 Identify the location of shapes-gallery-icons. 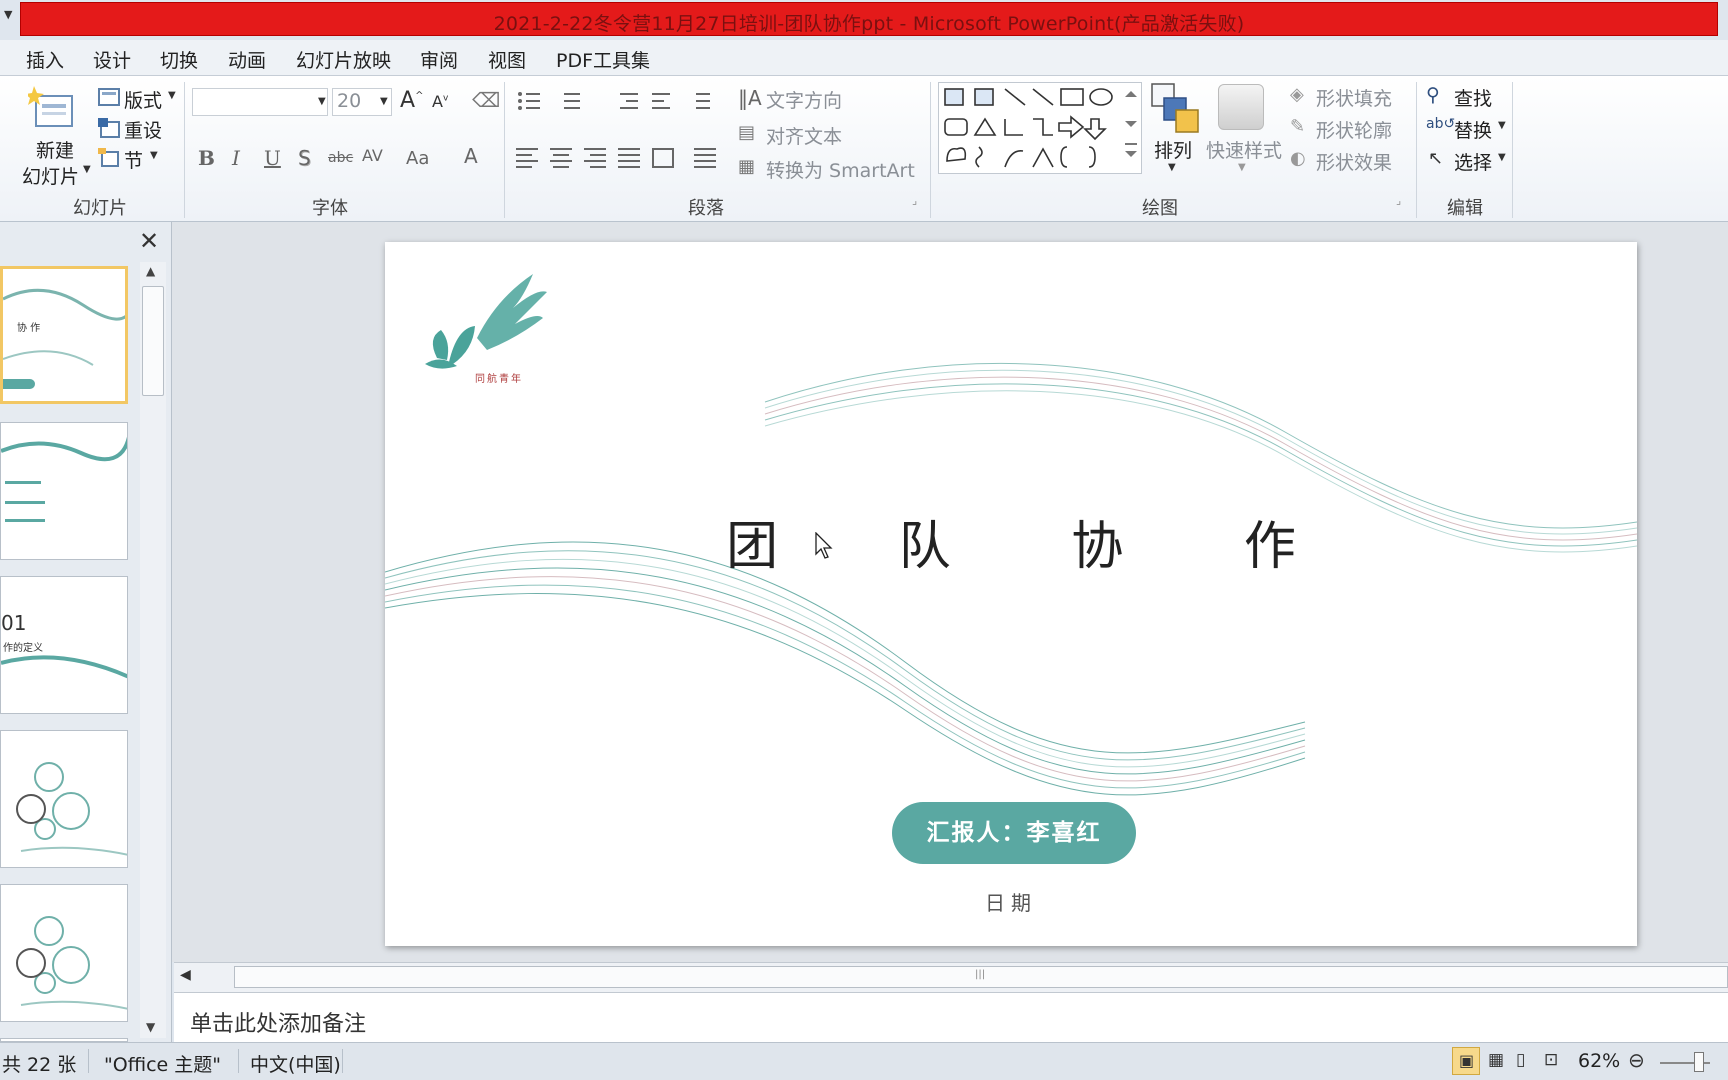
(1041, 129).